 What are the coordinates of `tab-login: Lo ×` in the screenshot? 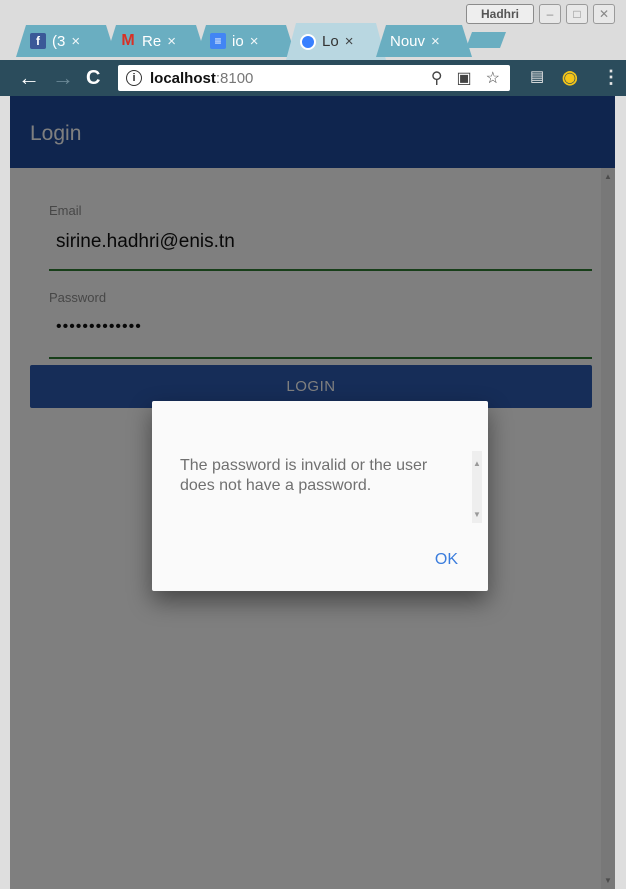 It's located at (336, 41).